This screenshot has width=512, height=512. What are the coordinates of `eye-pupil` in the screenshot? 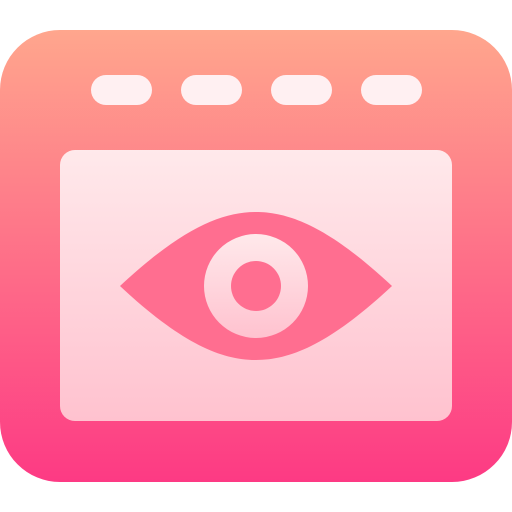 It's located at (256, 286).